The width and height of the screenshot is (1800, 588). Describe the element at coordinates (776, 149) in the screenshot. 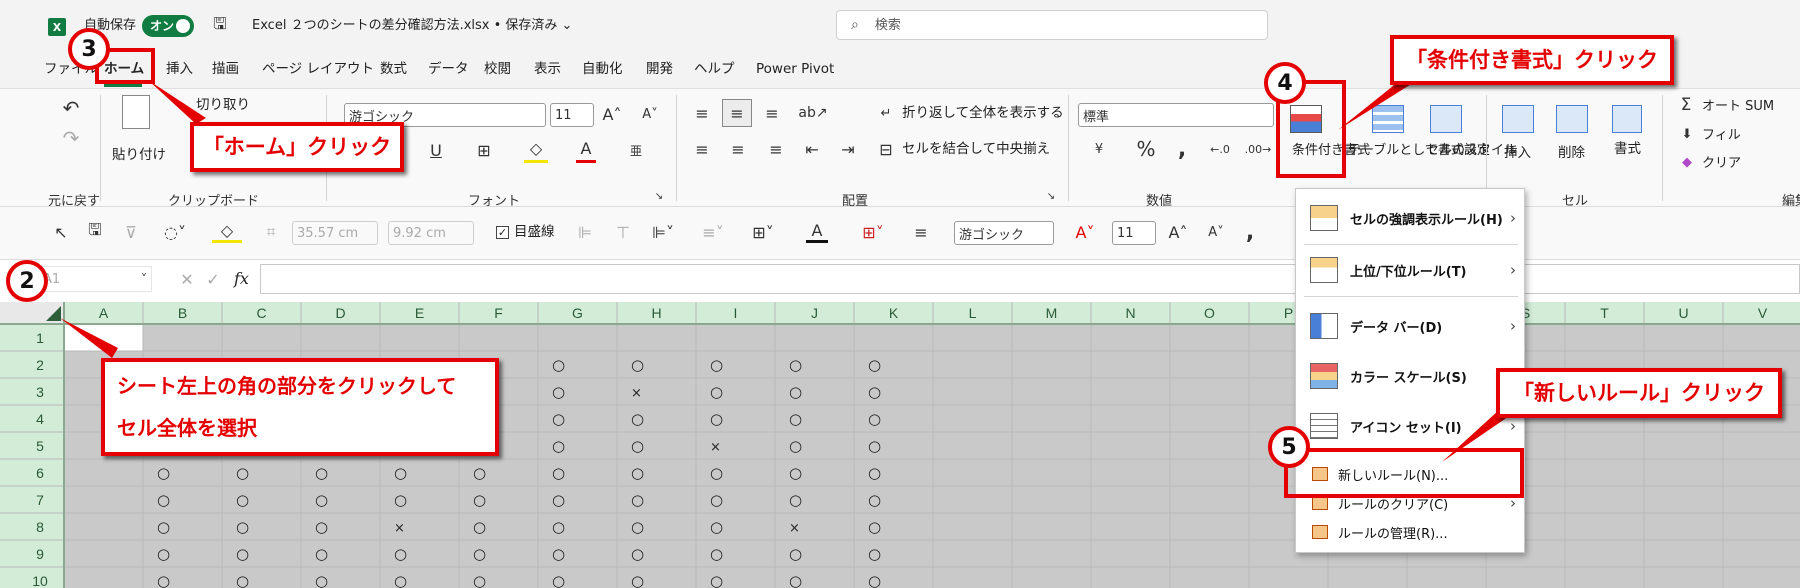

I see `align-right-icon: ≡` at that location.